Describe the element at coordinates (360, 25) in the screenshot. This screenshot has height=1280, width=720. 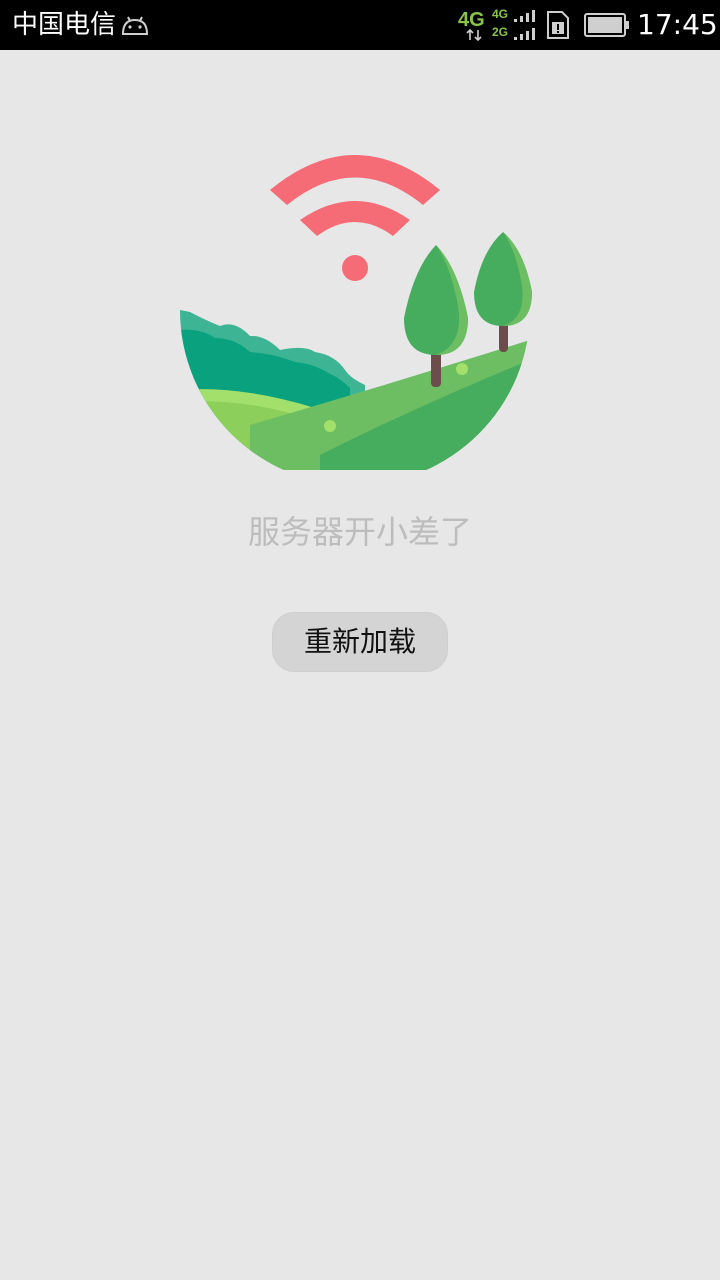
I see `status-bar: 中国电信 4G 4G 2G 17:45` at that location.